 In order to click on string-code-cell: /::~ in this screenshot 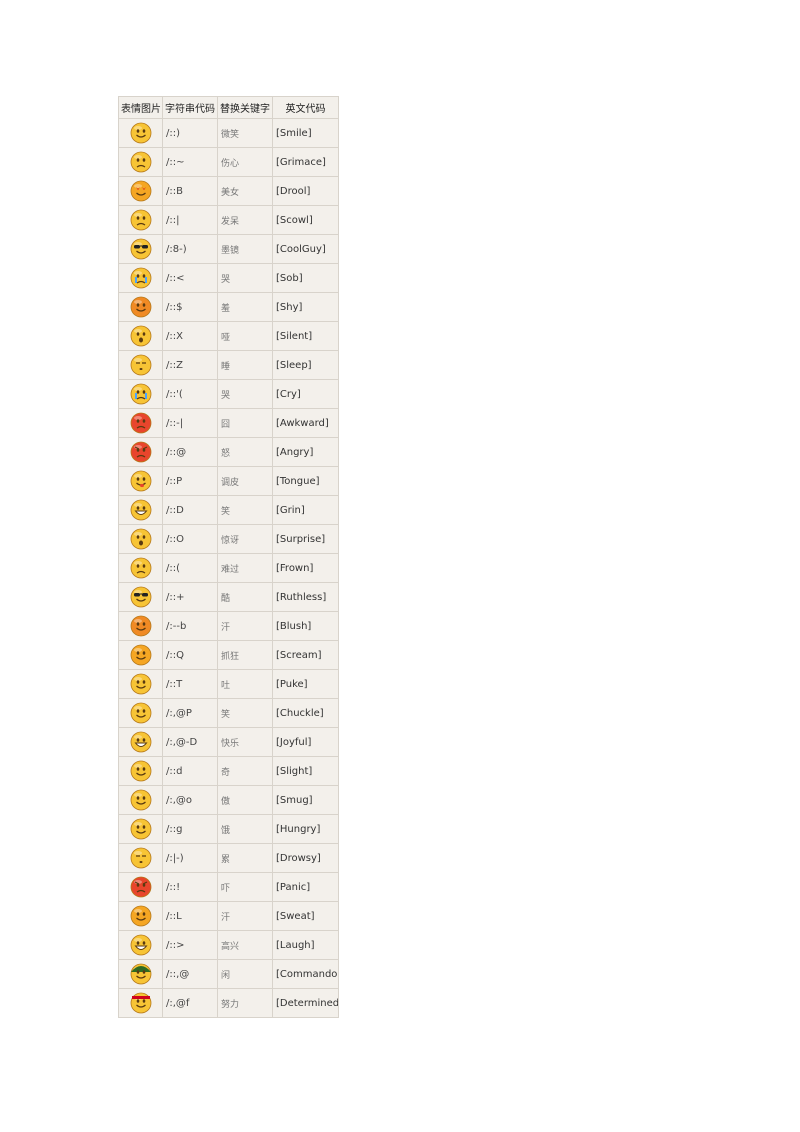, I will do `click(190, 162)`.